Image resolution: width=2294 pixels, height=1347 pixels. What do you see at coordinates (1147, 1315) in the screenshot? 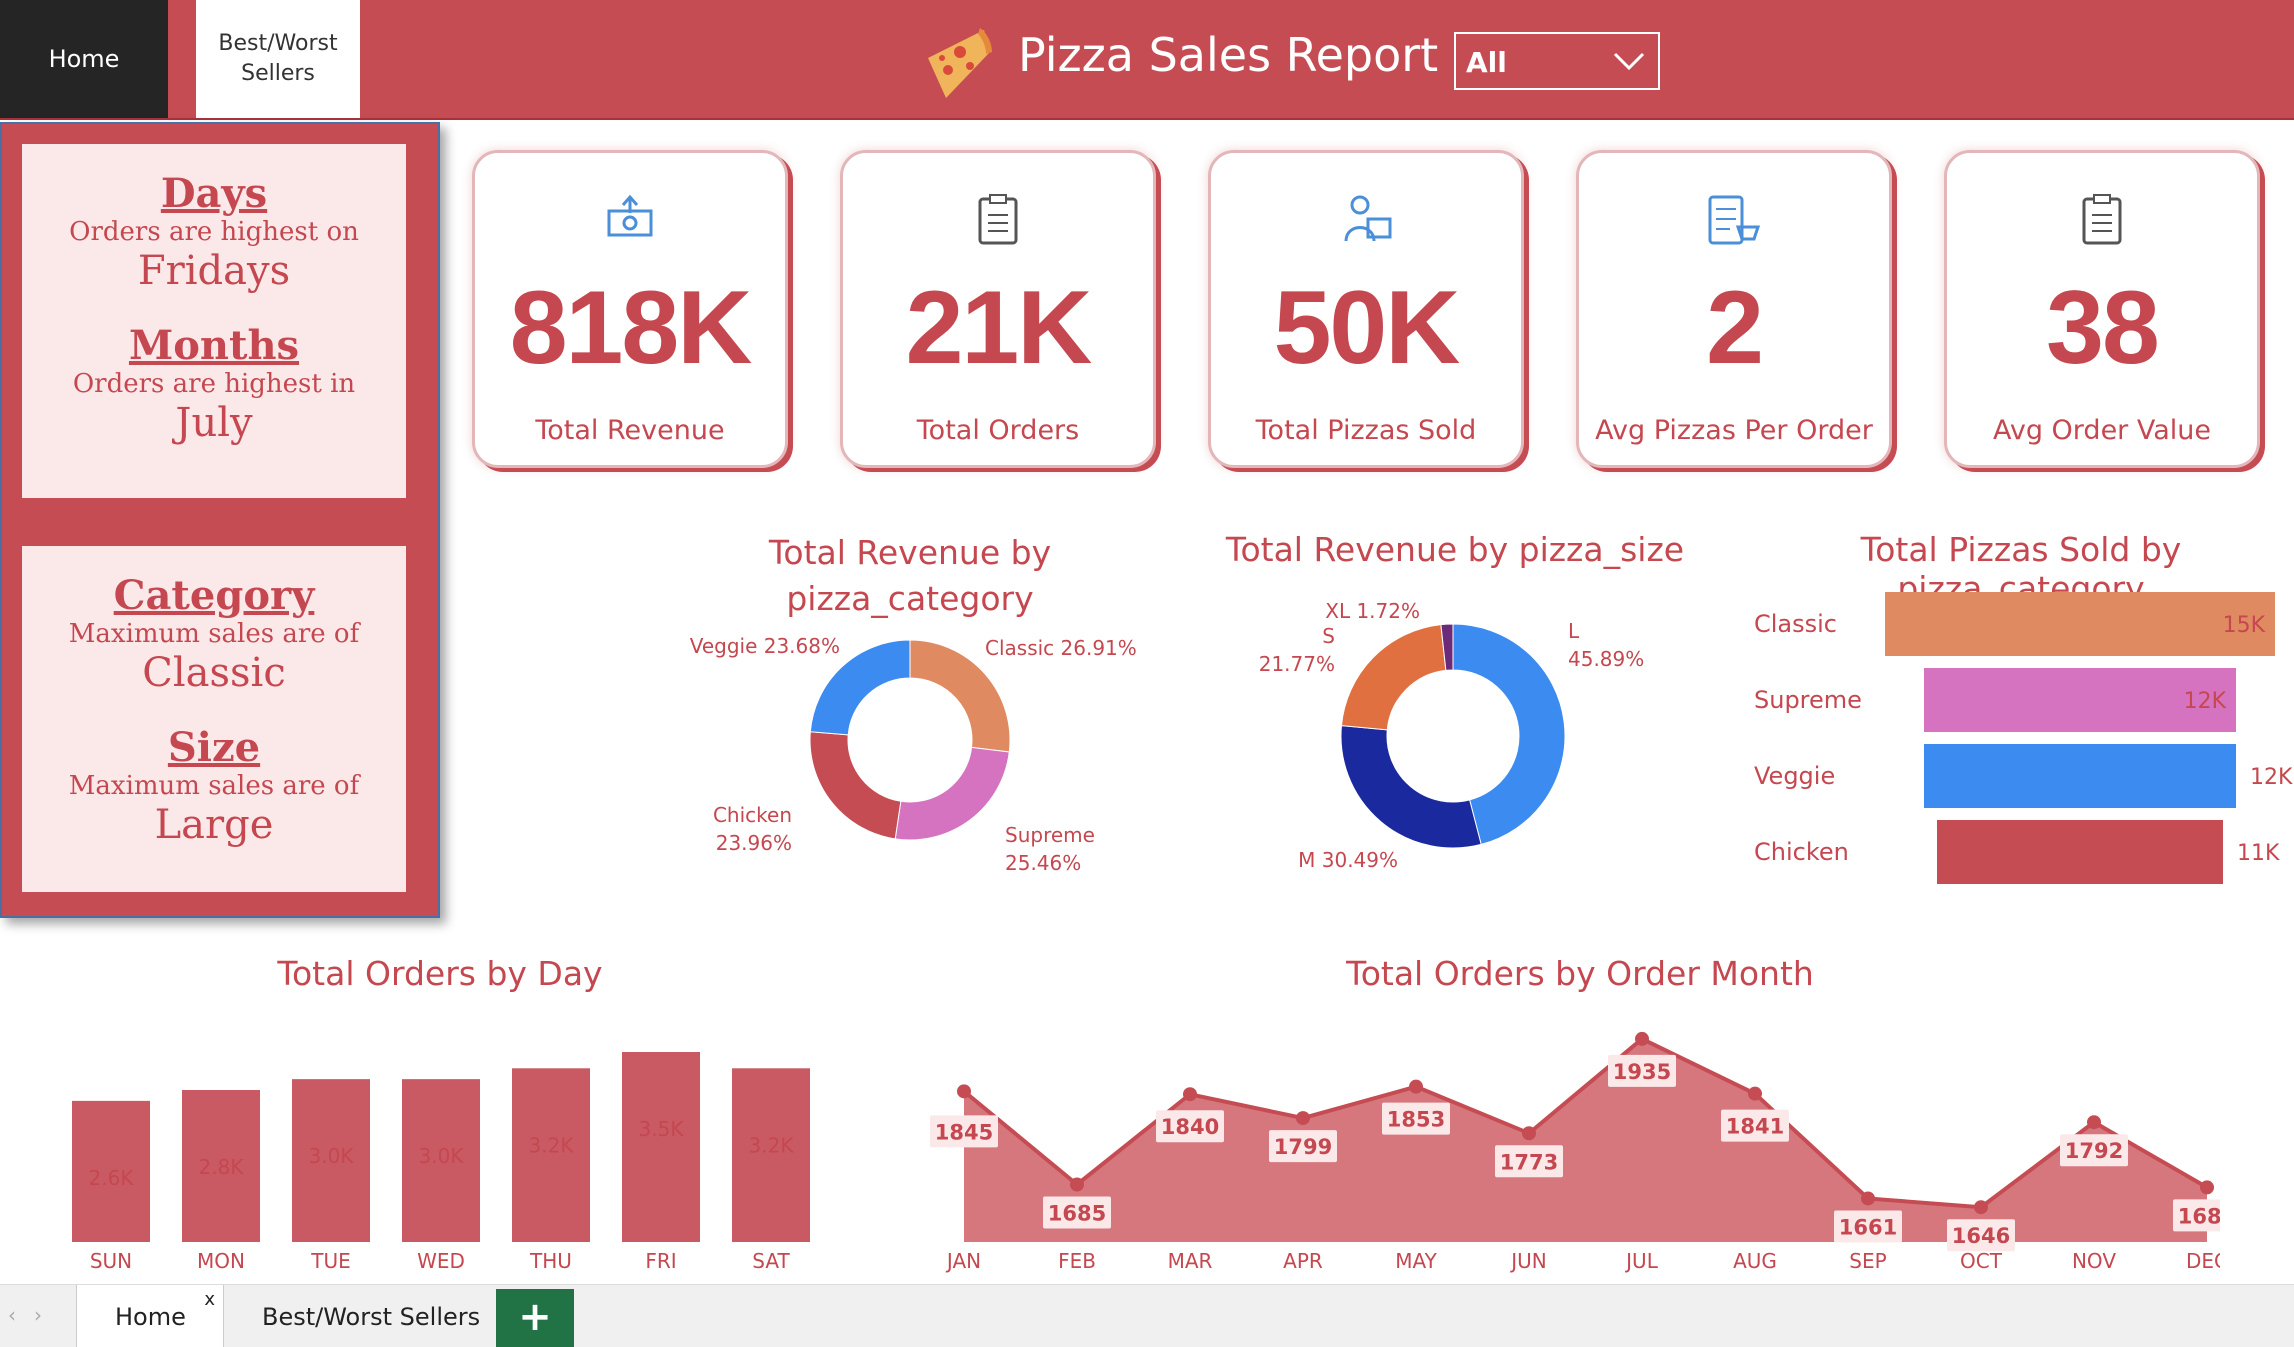
I see `sheet-tab-bar: ‹› Home x Best/Worst Sellers +` at bounding box center [1147, 1315].